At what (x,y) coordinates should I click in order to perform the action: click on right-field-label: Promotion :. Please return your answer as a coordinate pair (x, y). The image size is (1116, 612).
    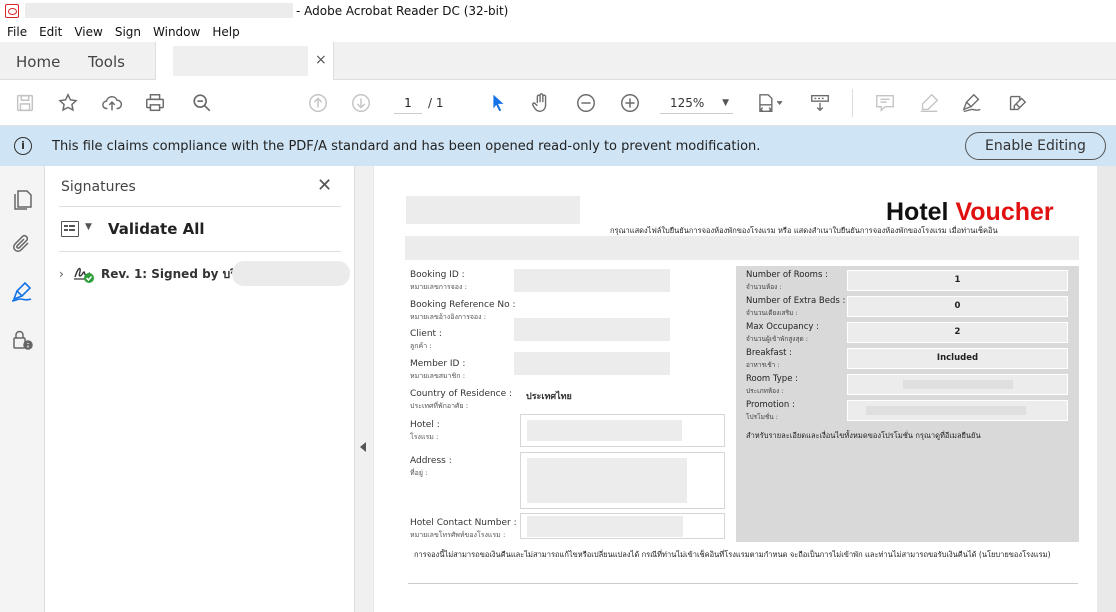
    Looking at the image, I should click on (770, 405).